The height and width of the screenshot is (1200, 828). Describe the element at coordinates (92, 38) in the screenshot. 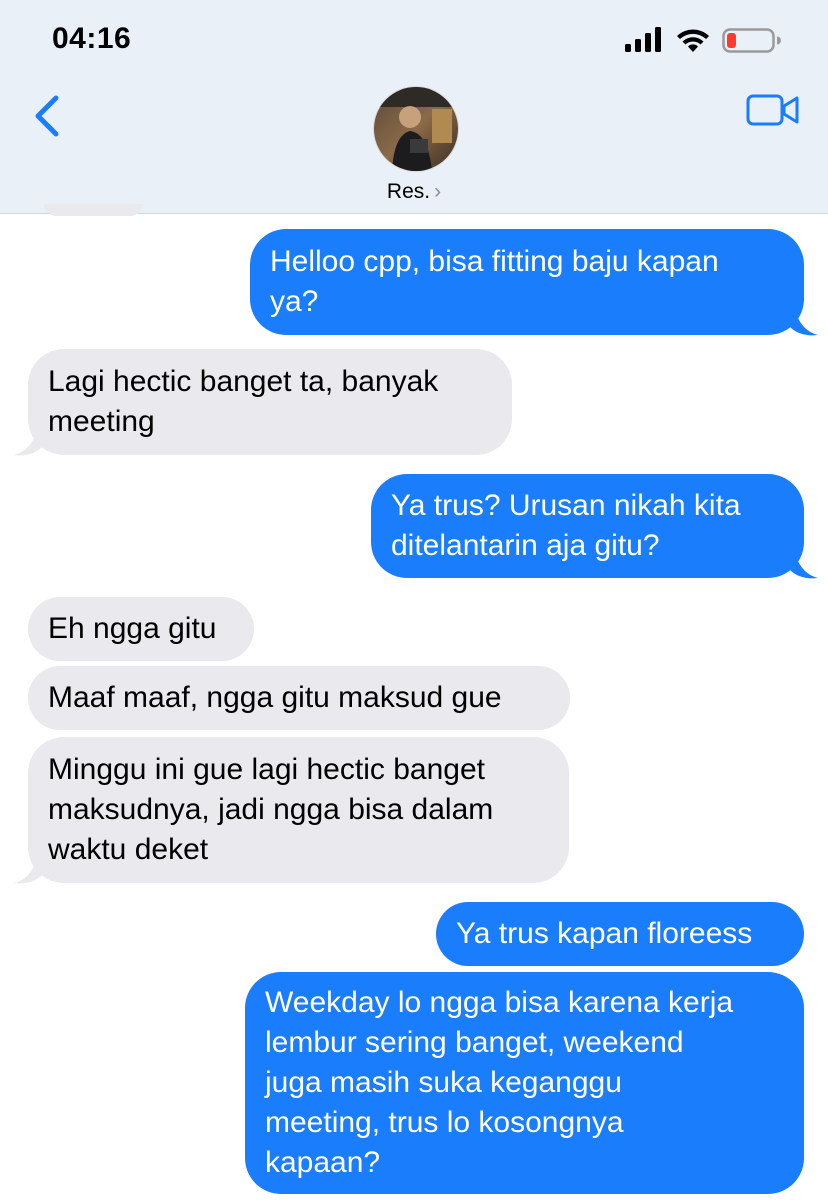

I see `status-time: 04:16` at that location.